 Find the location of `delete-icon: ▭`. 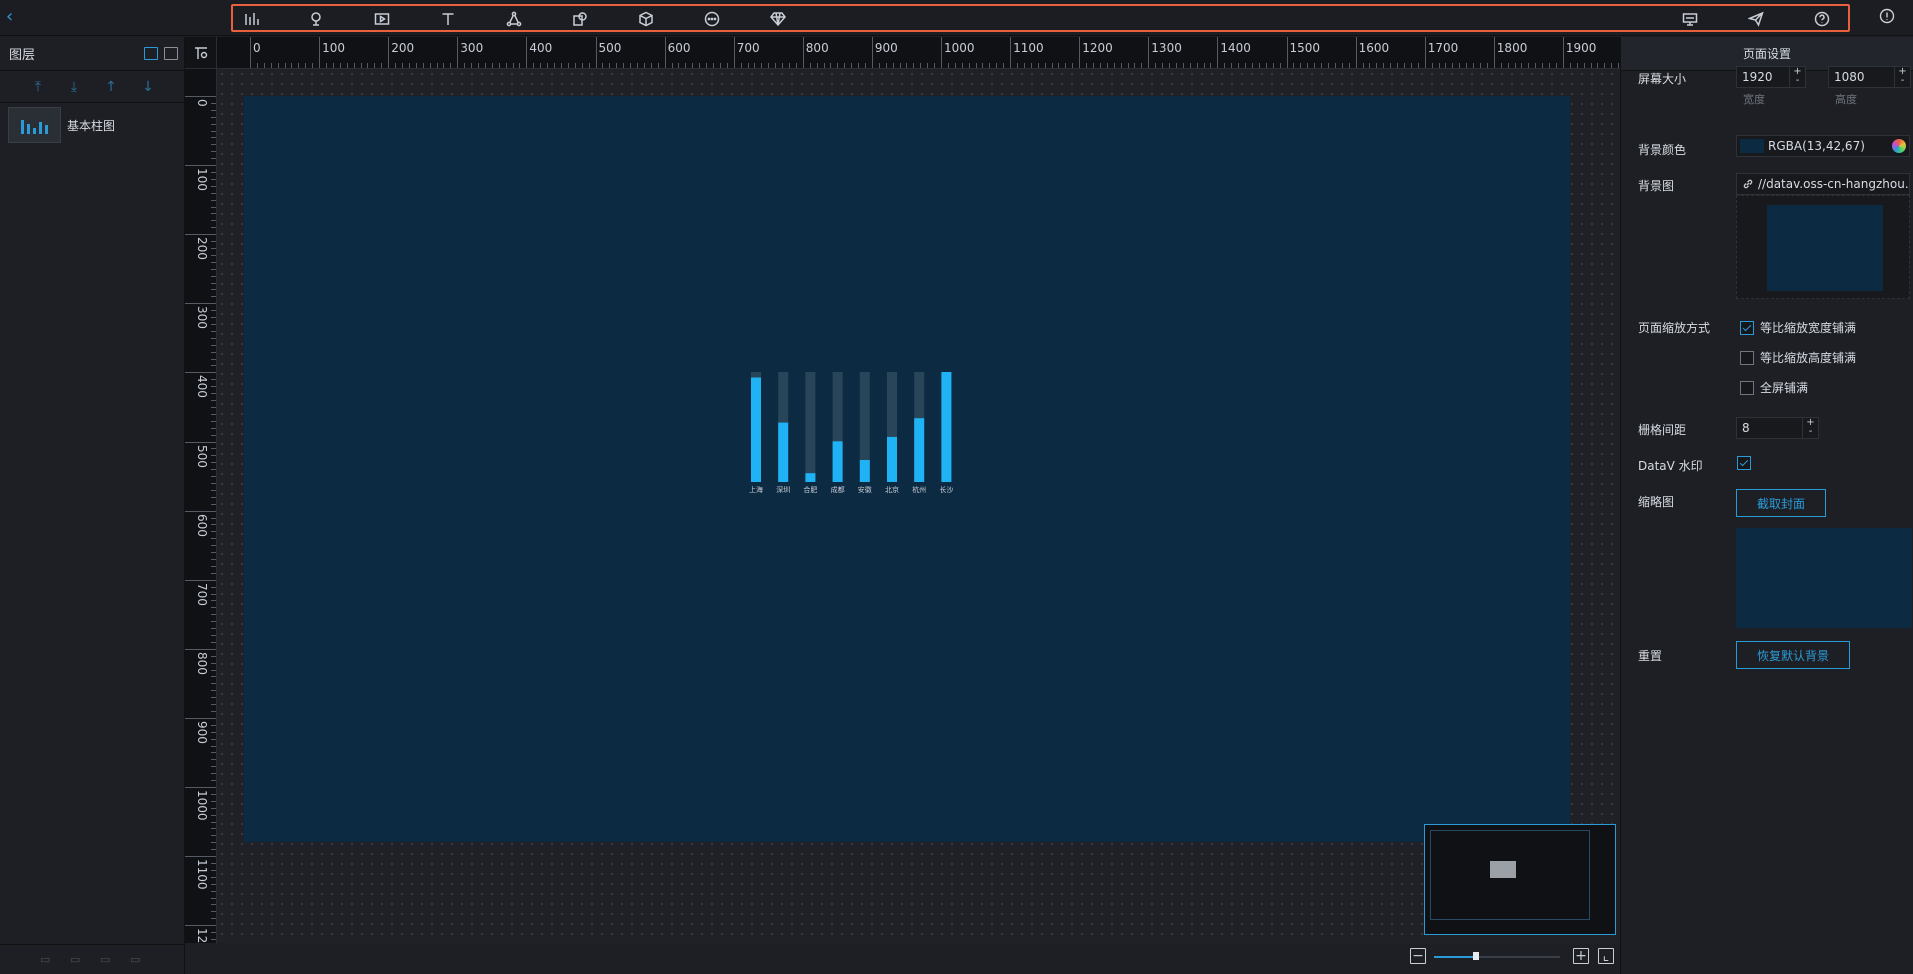

delete-icon: ▭ is located at coordinates (77, 960).